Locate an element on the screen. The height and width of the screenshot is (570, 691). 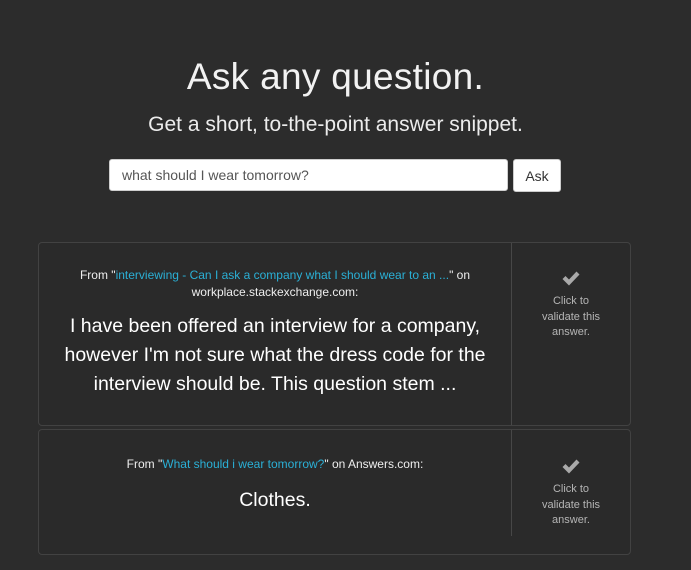
source-suffix: " on Answers.com: is located at coordinates (374, 464).